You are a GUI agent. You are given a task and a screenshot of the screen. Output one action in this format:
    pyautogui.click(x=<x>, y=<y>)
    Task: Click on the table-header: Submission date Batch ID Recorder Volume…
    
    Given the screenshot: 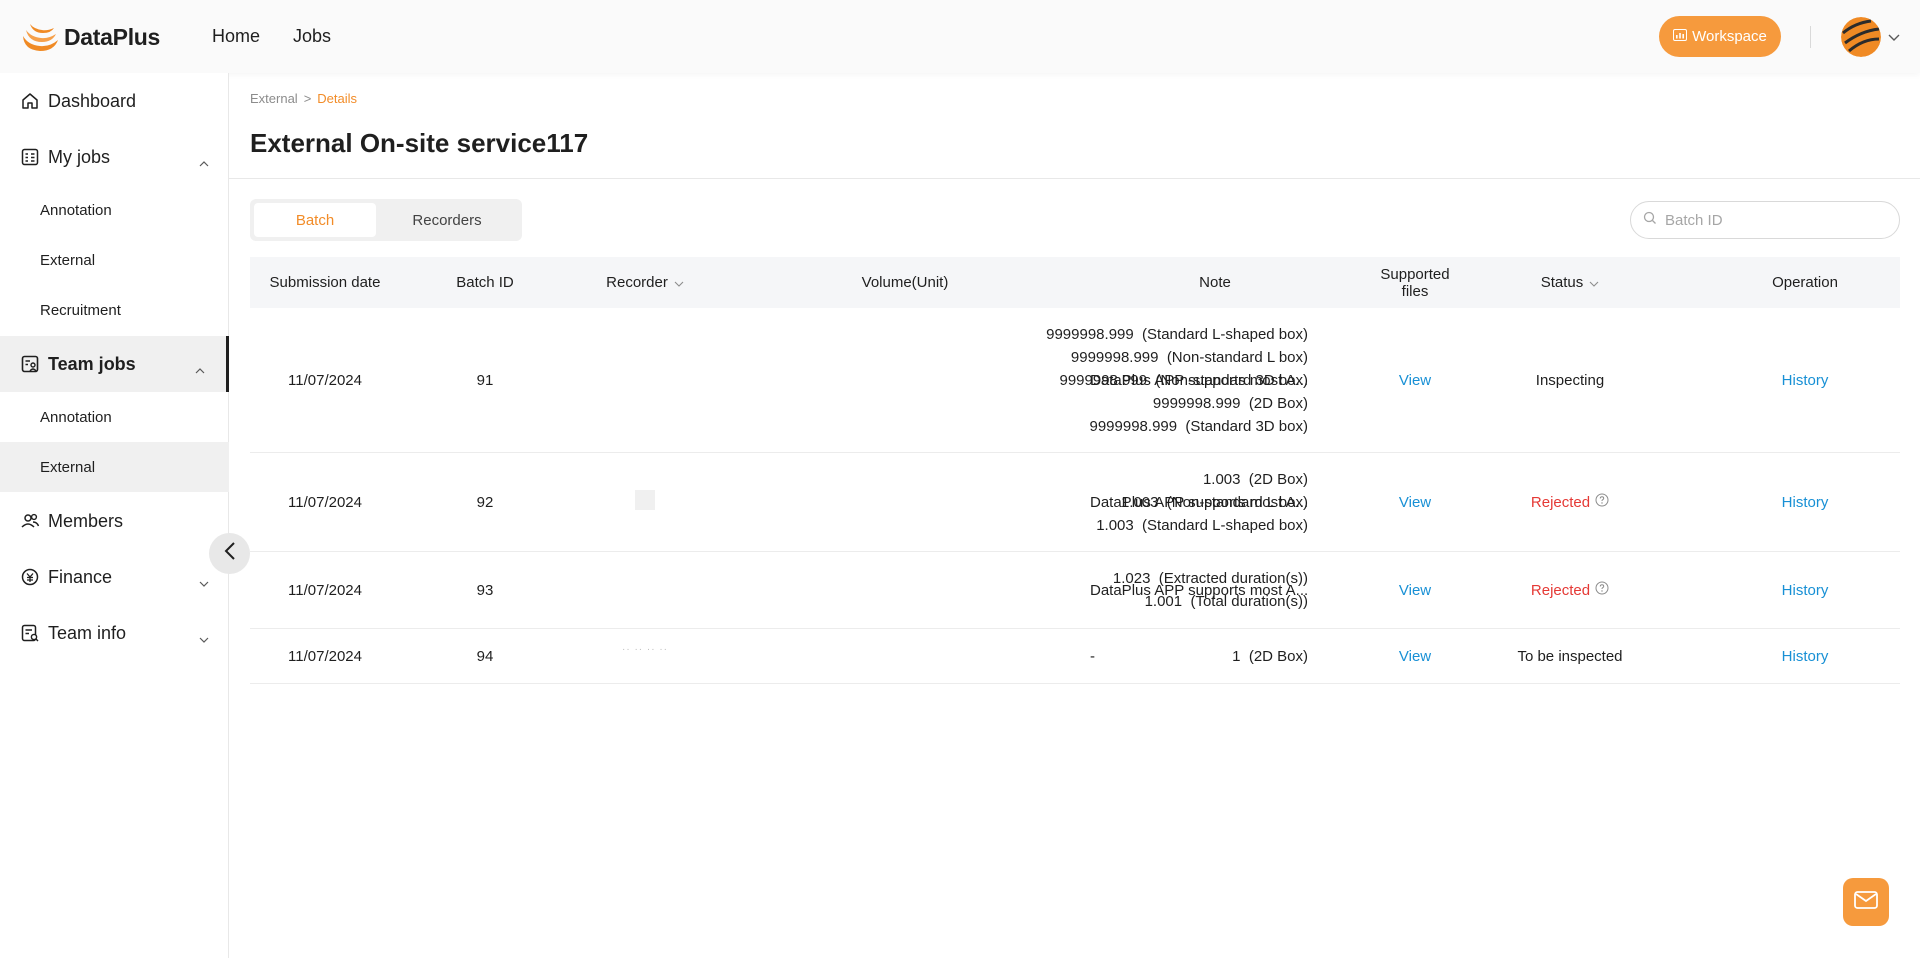 What is the action you would take?
    pyautogui.click(x=1075, y=282)
    